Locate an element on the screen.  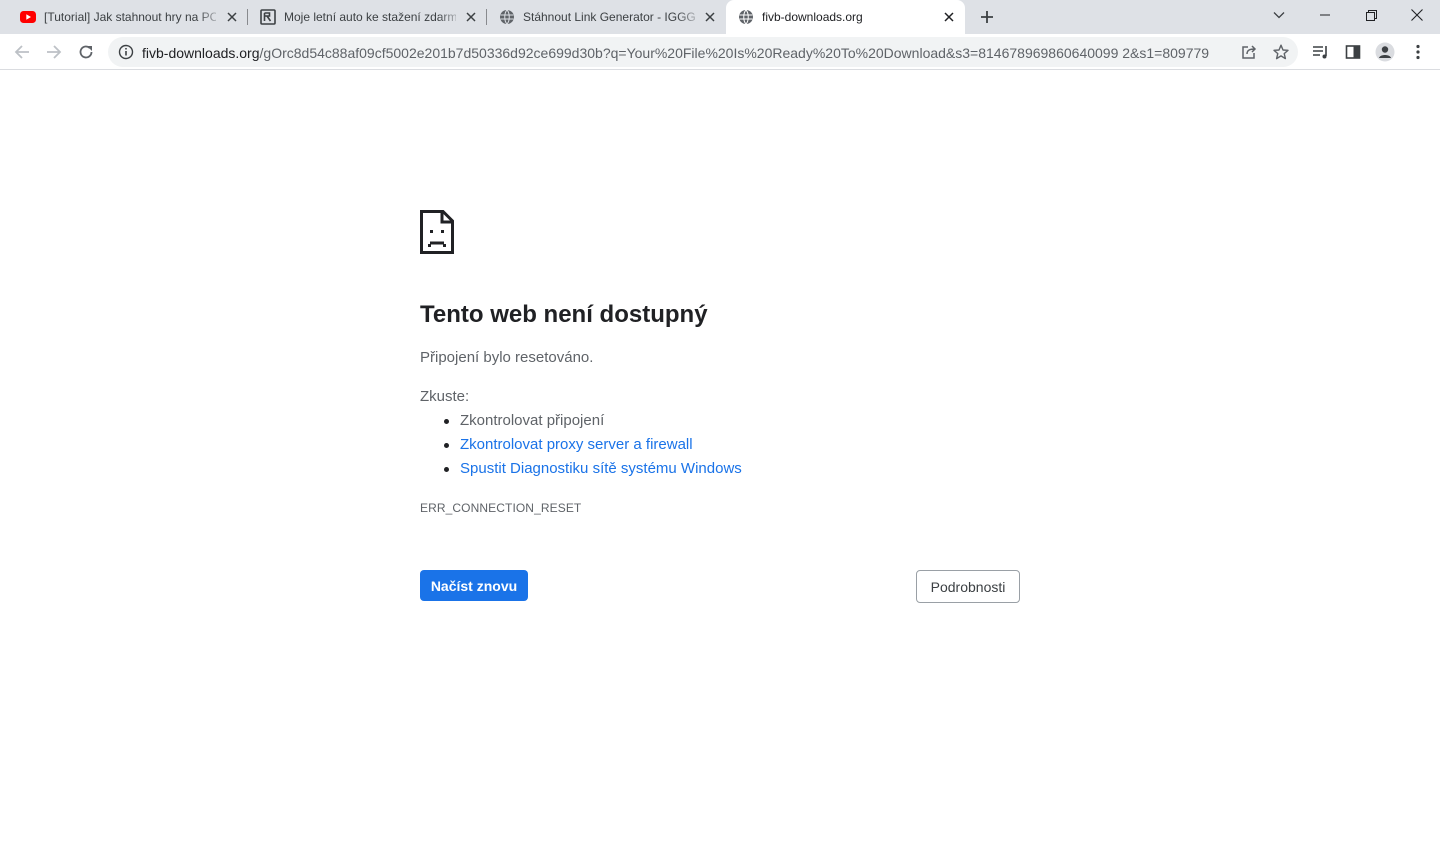
more-vert-icon is located at coordinates (1418, 52).